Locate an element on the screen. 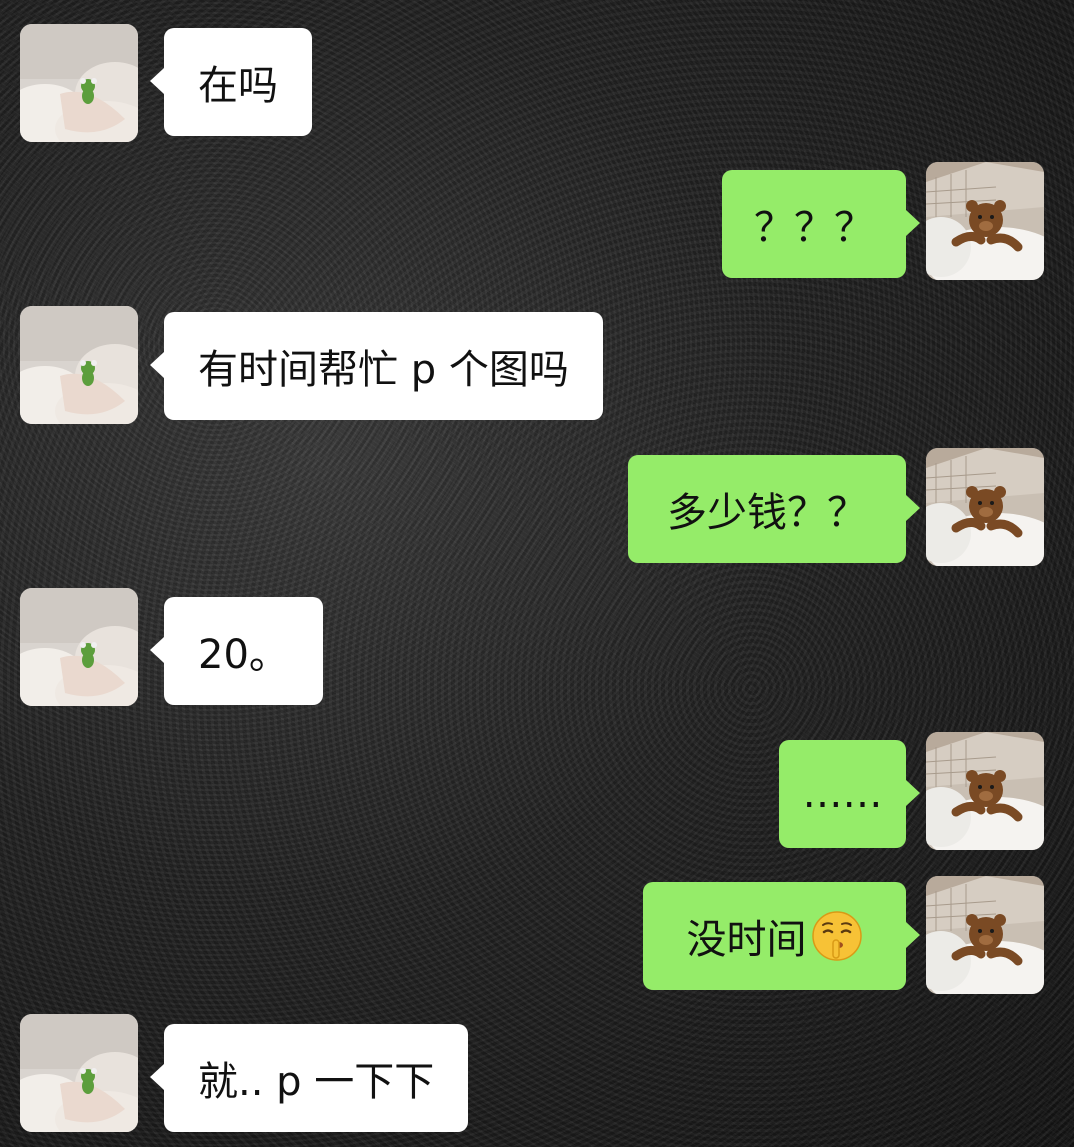  message-bubble-incoming: 在吗 is located at coordinates (231, 82).